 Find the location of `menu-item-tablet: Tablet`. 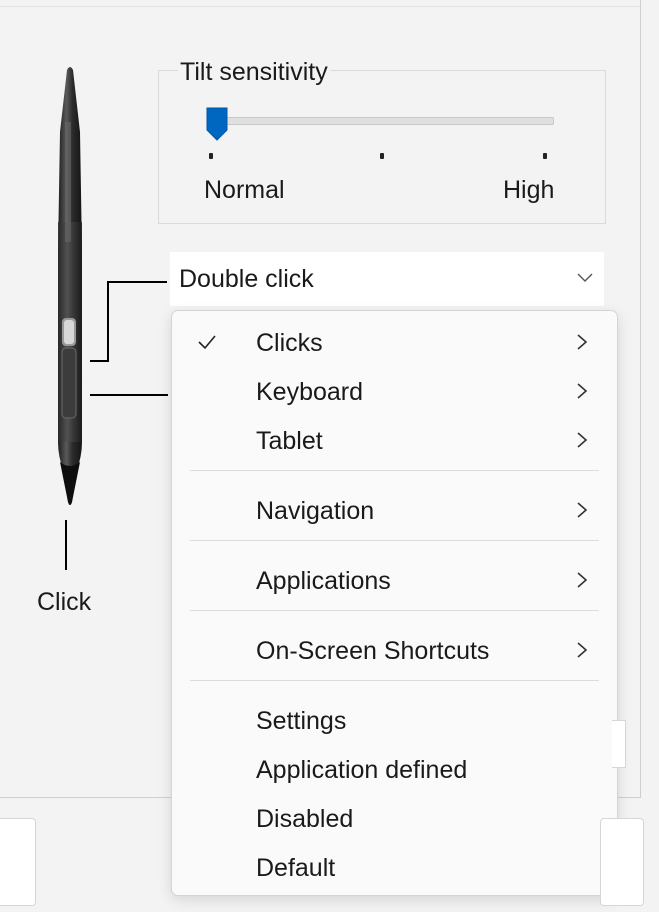

menu-item-tablet: Tablet is located at coordinates (394, 441).